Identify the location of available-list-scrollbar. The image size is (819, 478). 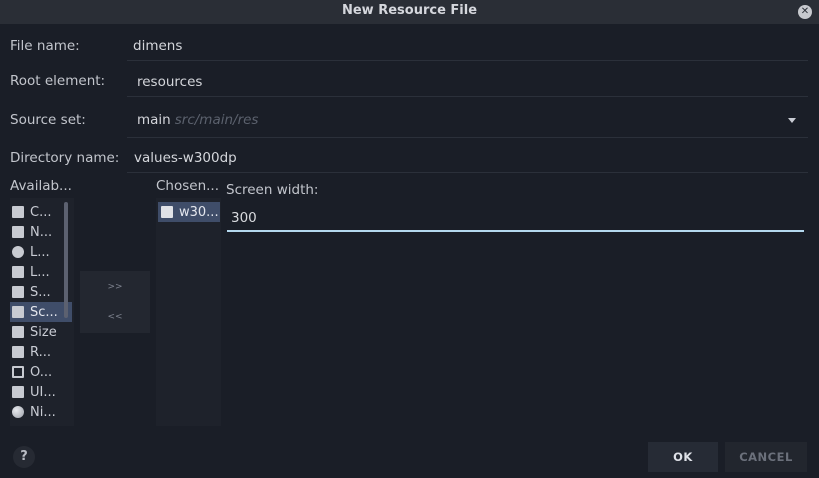
(66, 260).